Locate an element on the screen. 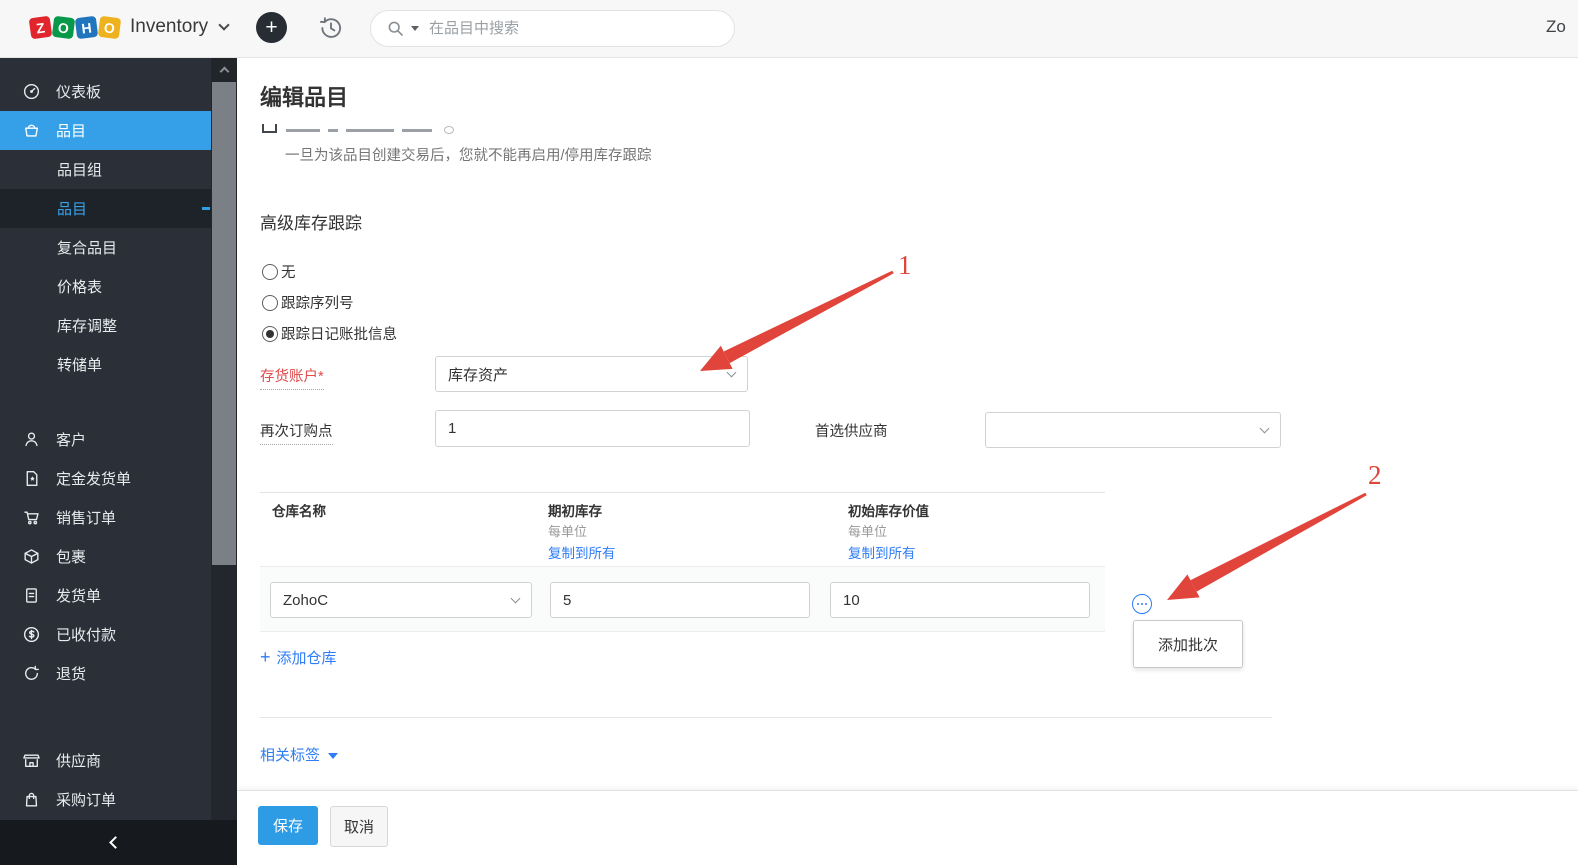  add-batch-menu-item: 添加批次 is located at coordinates (1188, 644).